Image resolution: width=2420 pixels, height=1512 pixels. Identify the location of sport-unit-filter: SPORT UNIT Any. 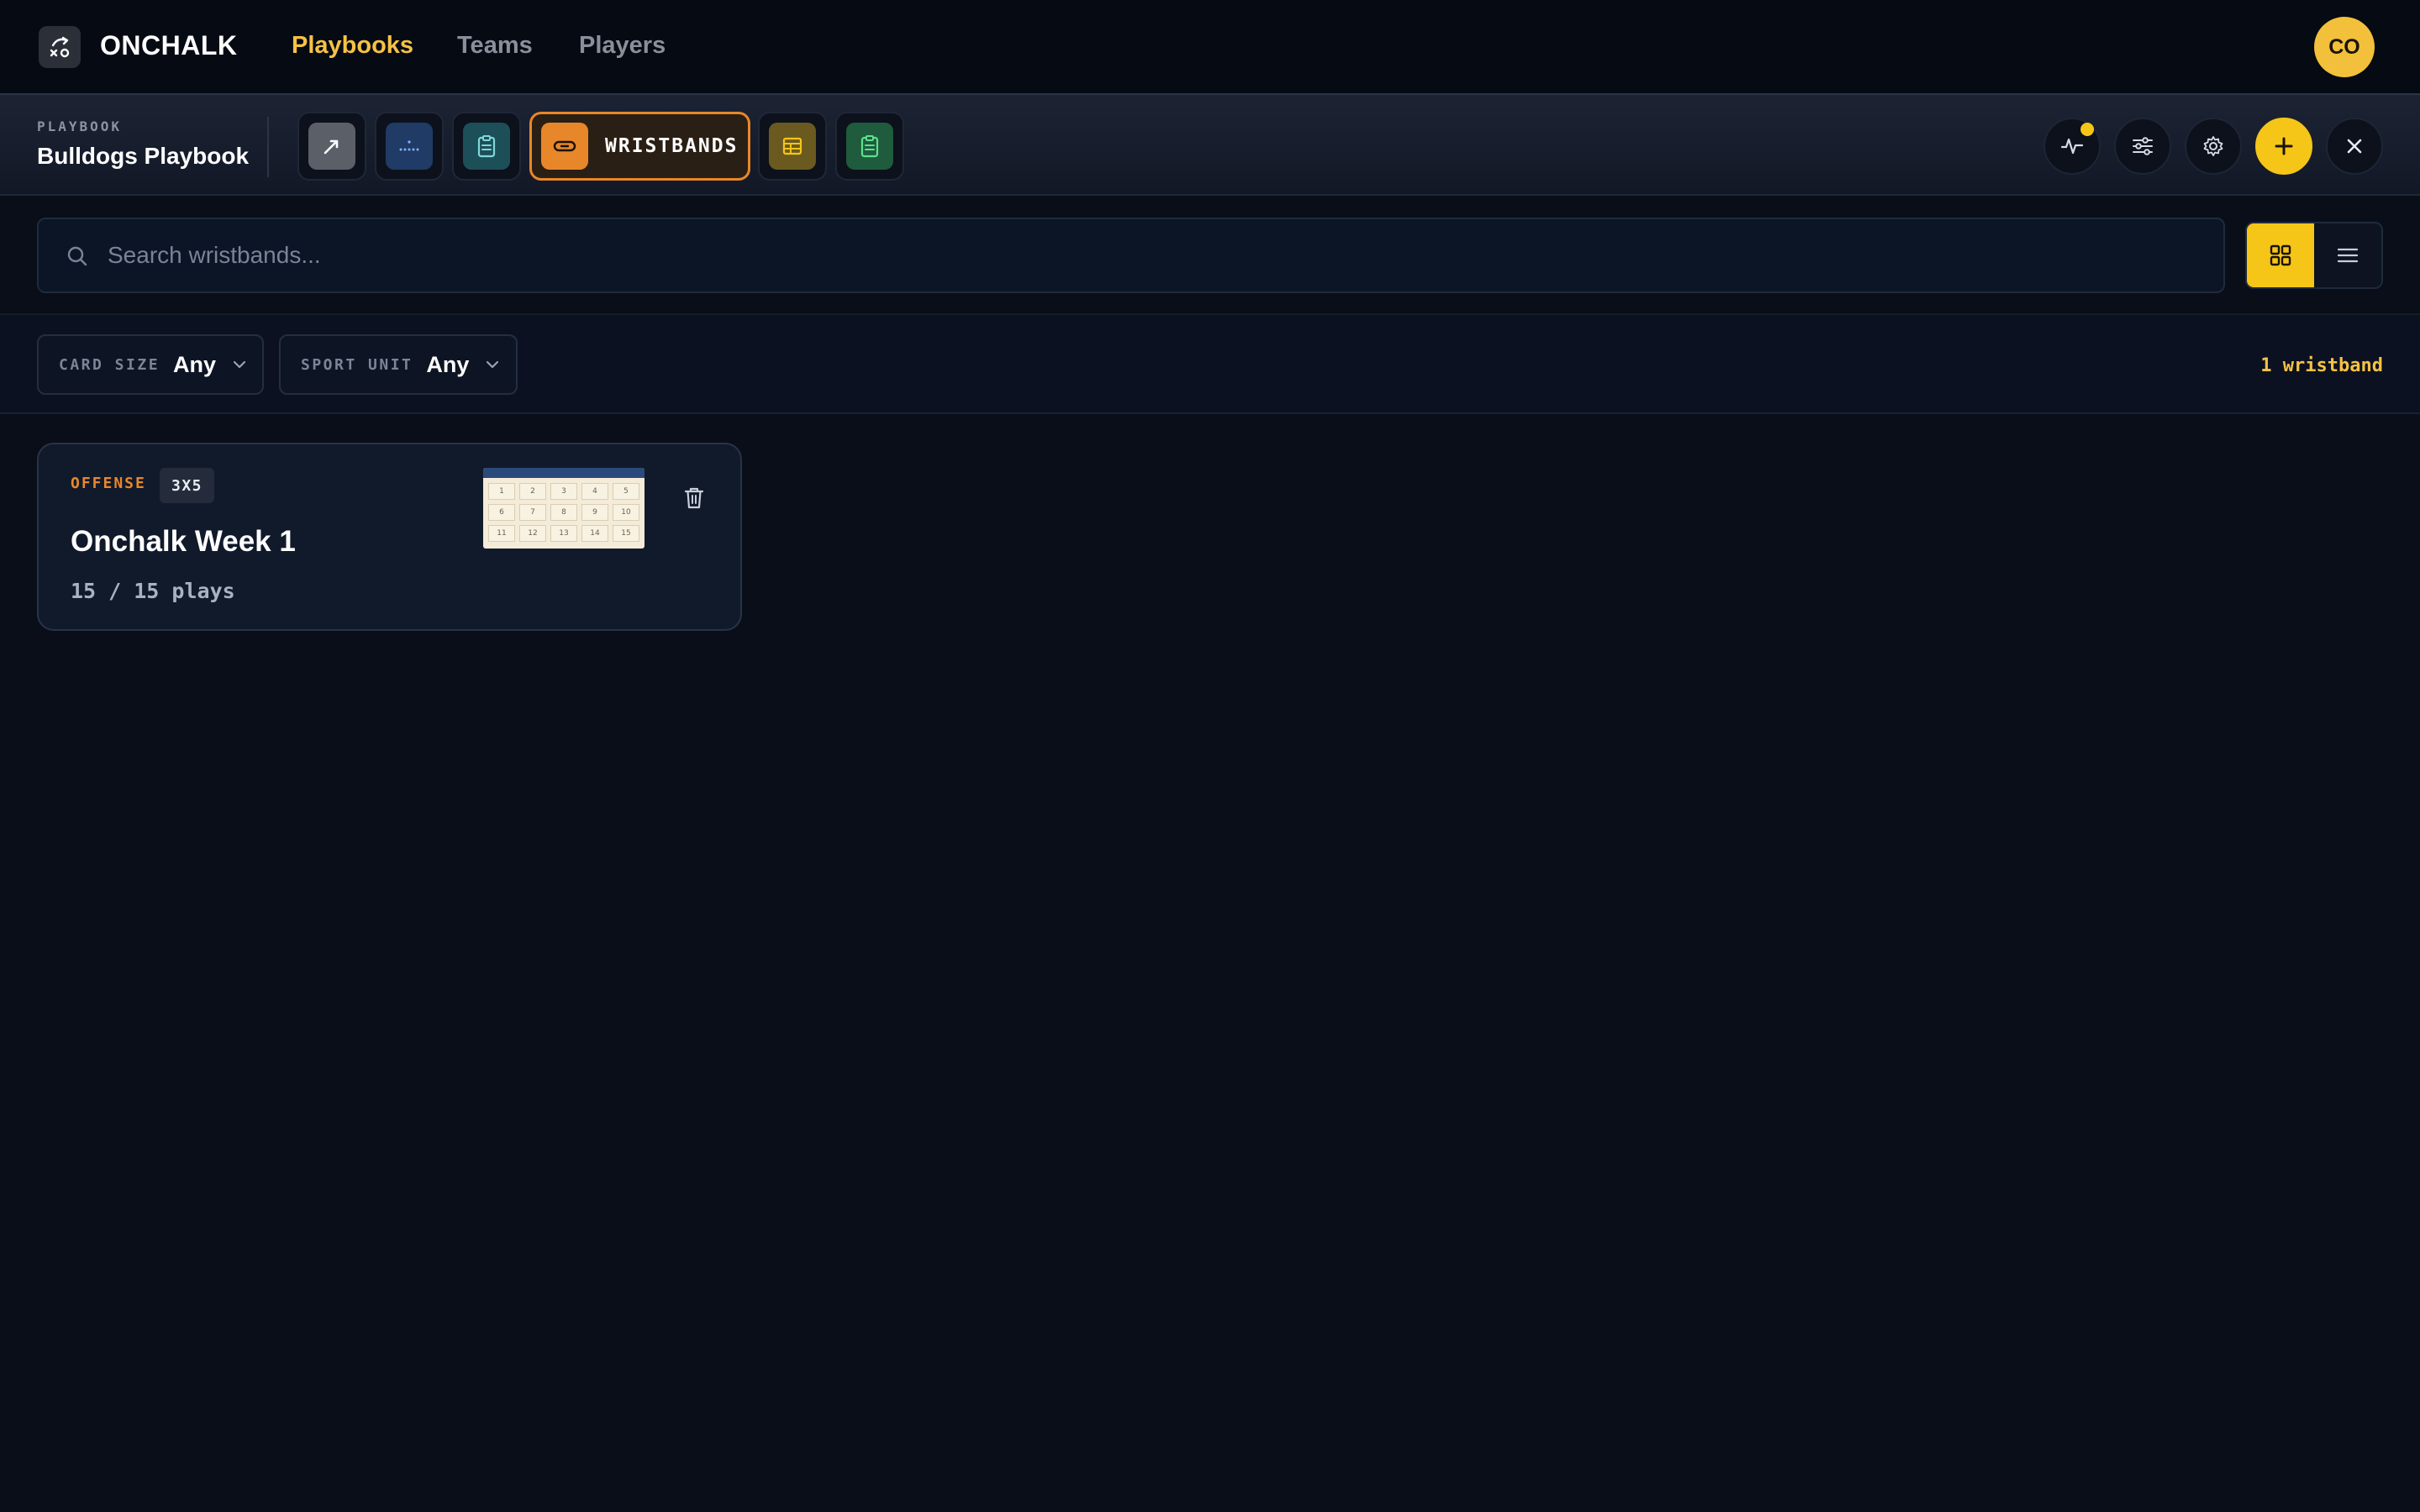
(398, 364).